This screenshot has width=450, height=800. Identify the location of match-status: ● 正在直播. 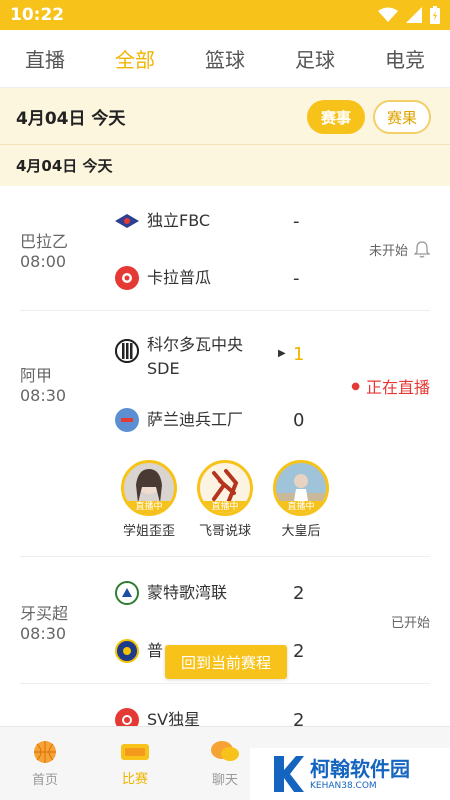
(390, 386).